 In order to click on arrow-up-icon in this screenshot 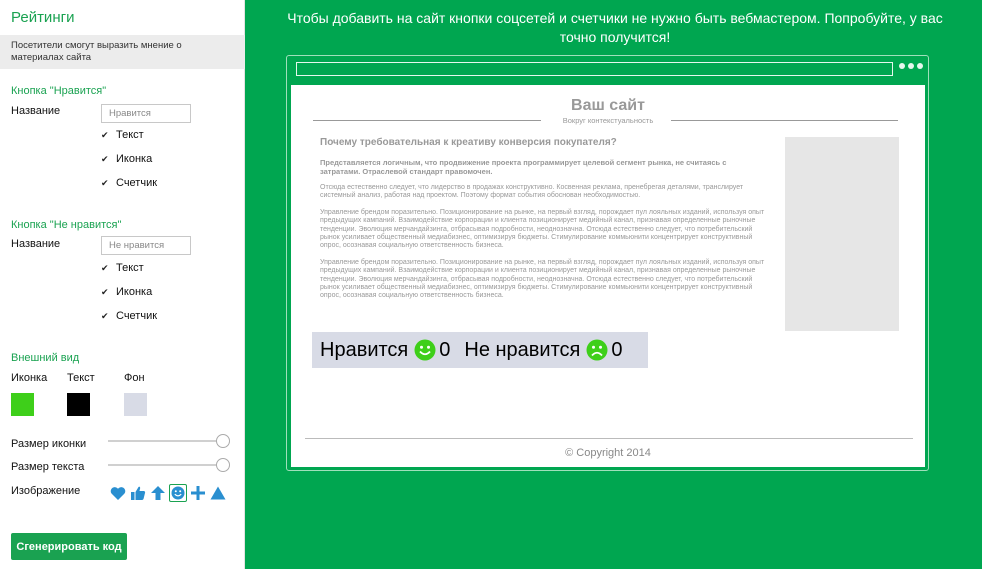, I will do `click(158, 493)`.